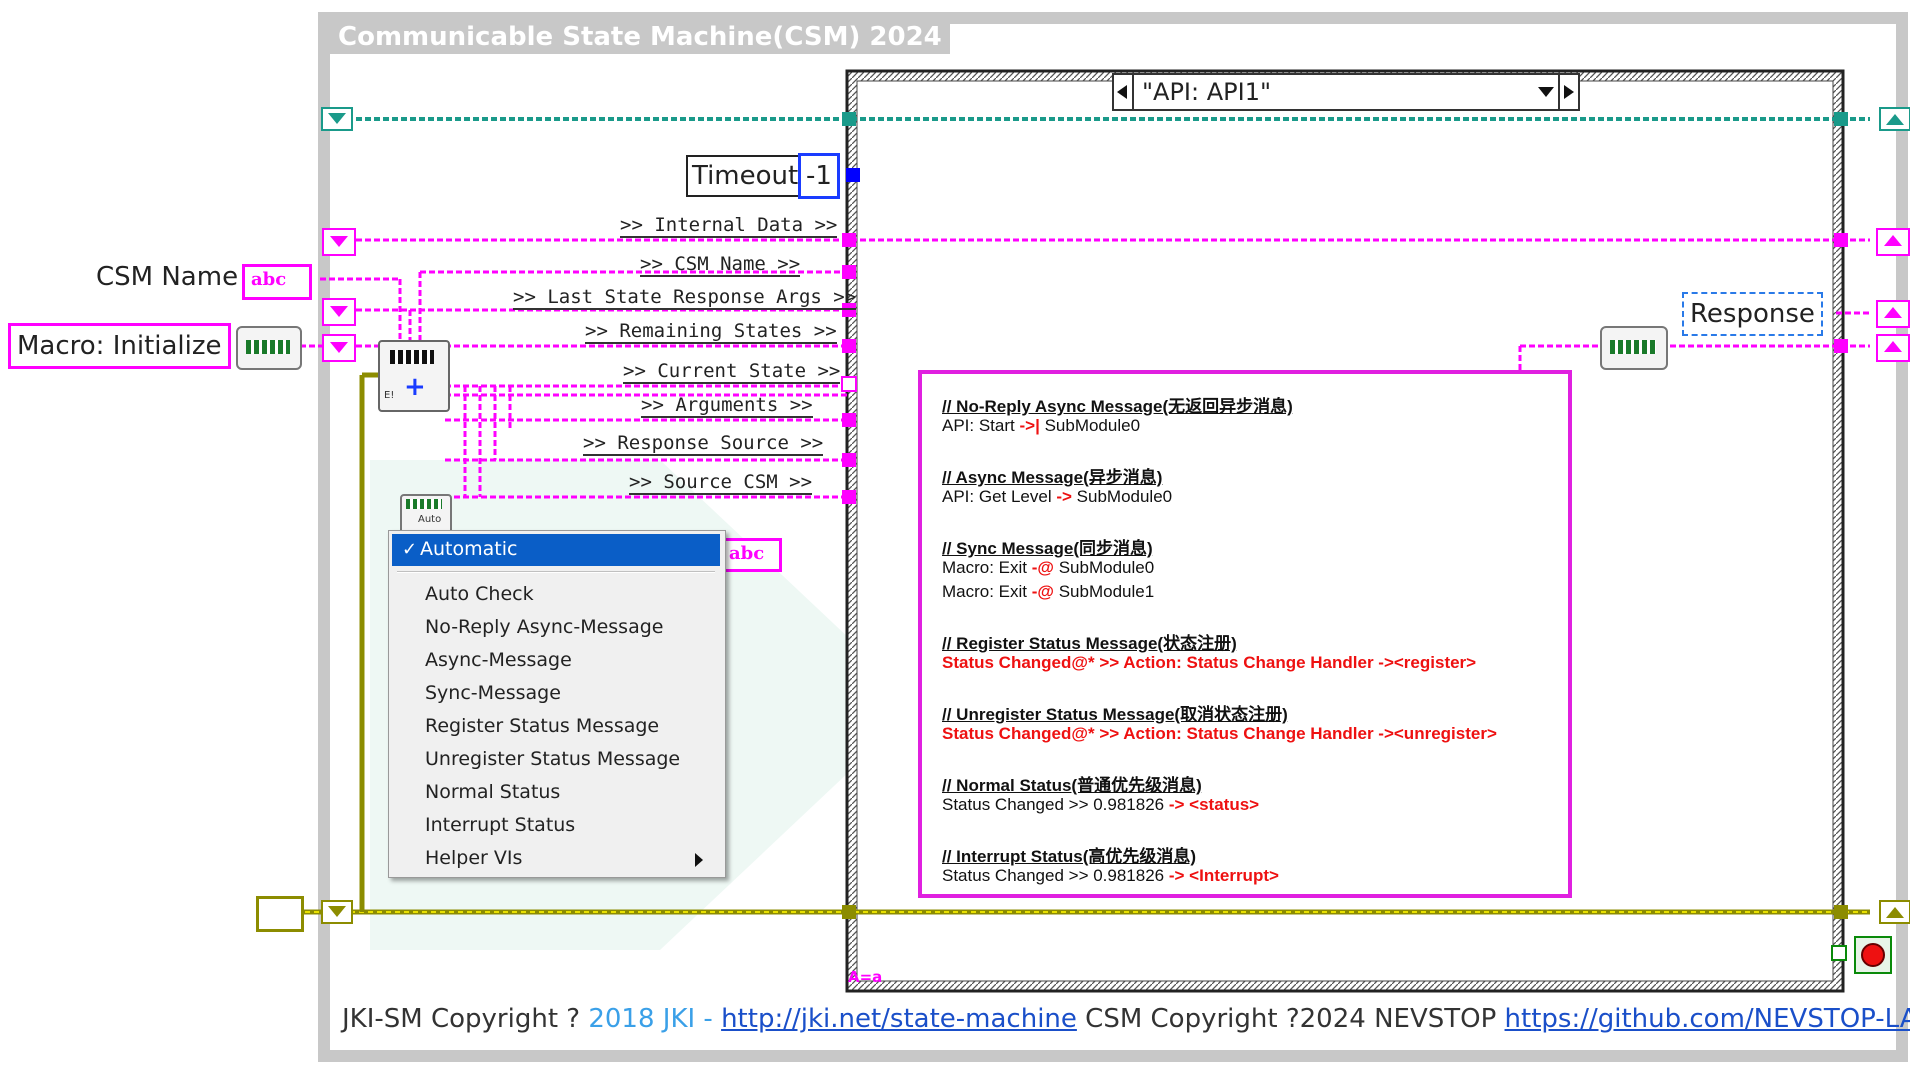 This screenshot has width=1910, height=1068. Describe the element at coordinates (999, 496) in the screenshot. I see `comment-text: API: Get Level` at that location.